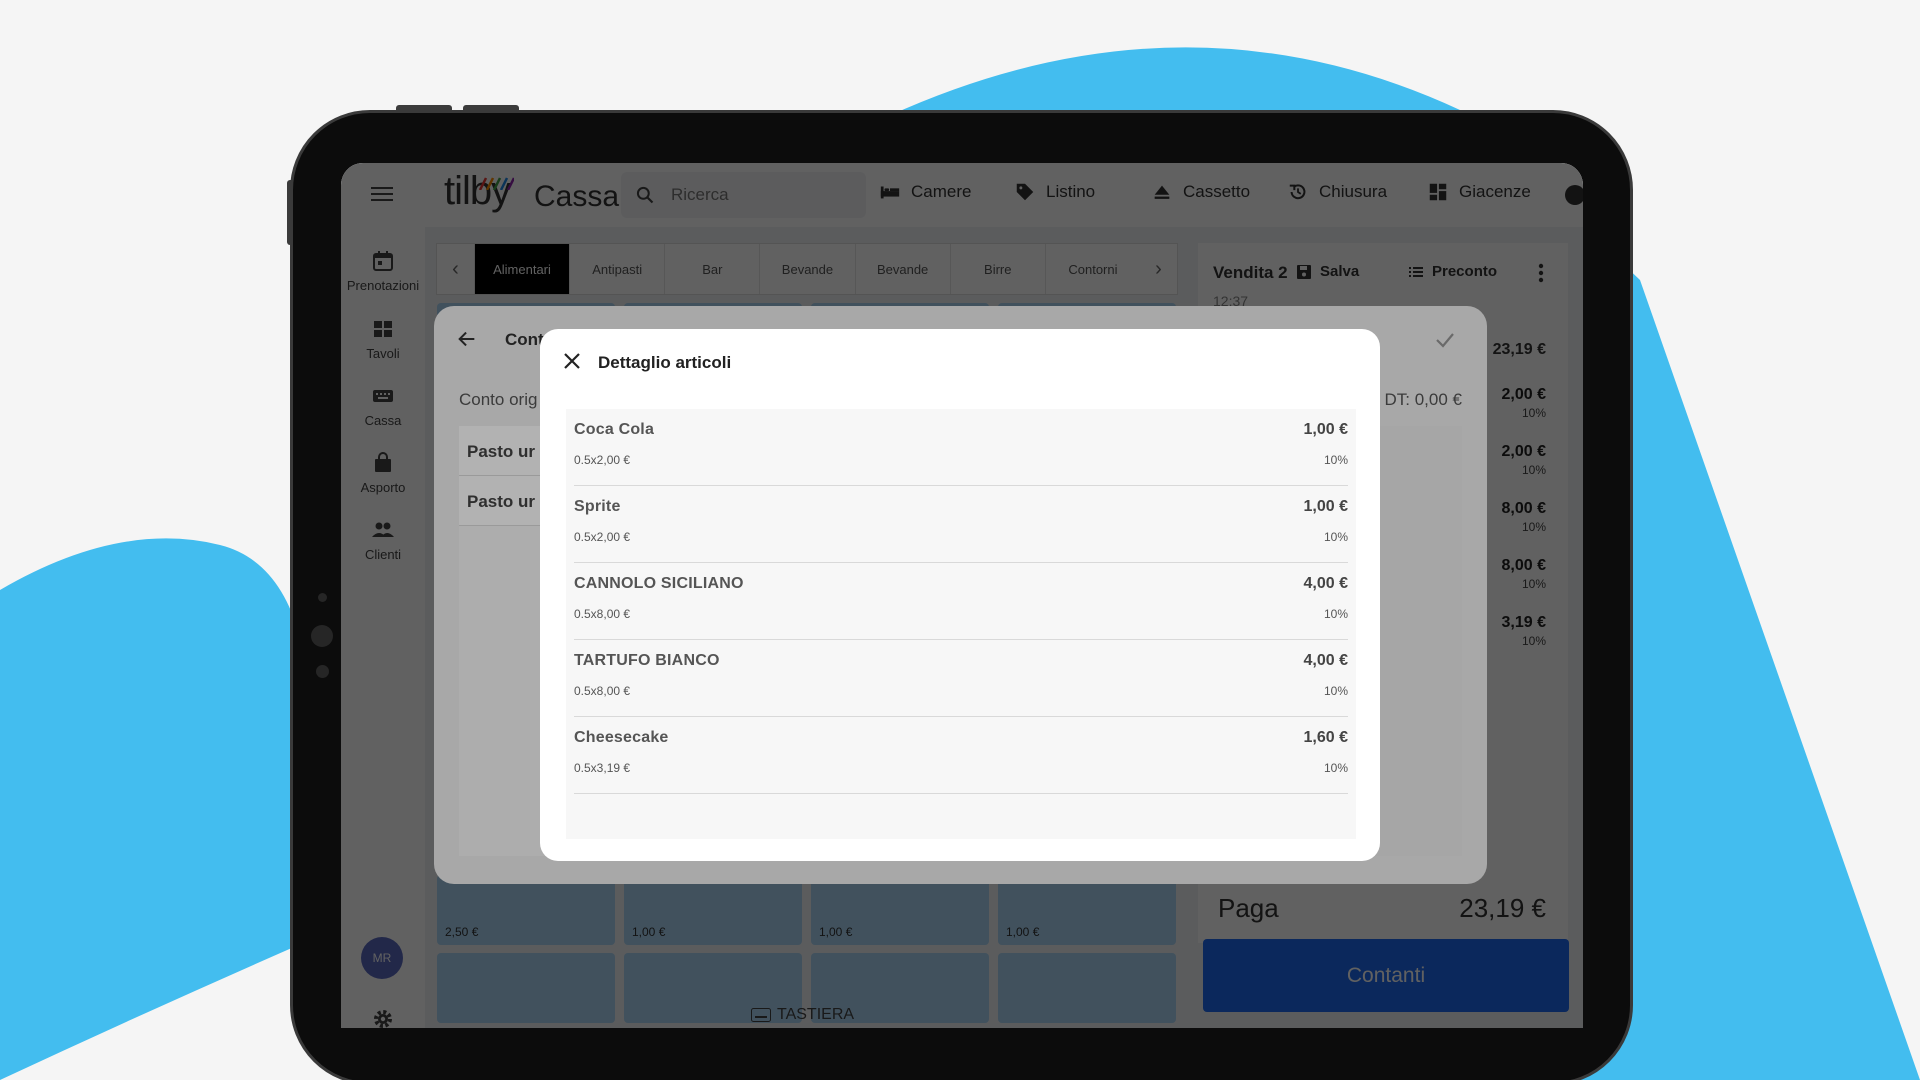 This screenshot has height=1080, width=1920. I want to click on item-name: CANNOLO SICILIANO, so click(659, 583).